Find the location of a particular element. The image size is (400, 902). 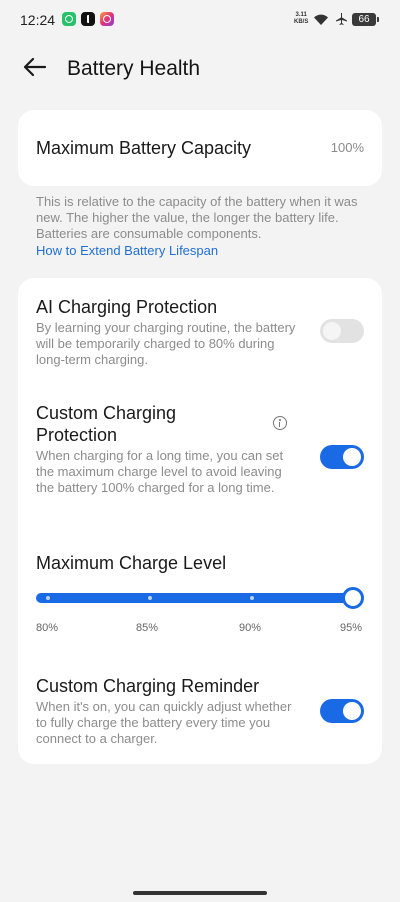

ai-charging-protection-toggle is located at coordinates (342, 331).